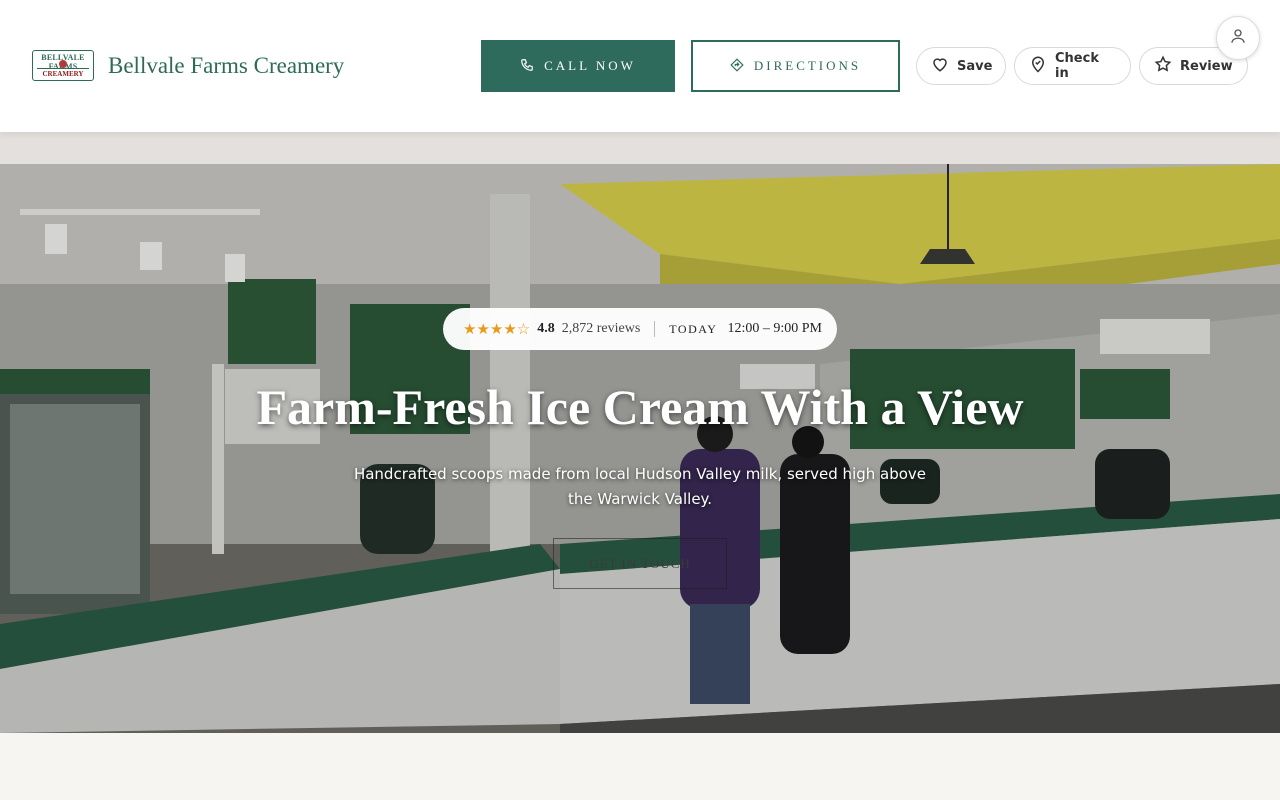 This screenshot has width=1280, height=800. I want to click on user-icon, so click(1238, 38).